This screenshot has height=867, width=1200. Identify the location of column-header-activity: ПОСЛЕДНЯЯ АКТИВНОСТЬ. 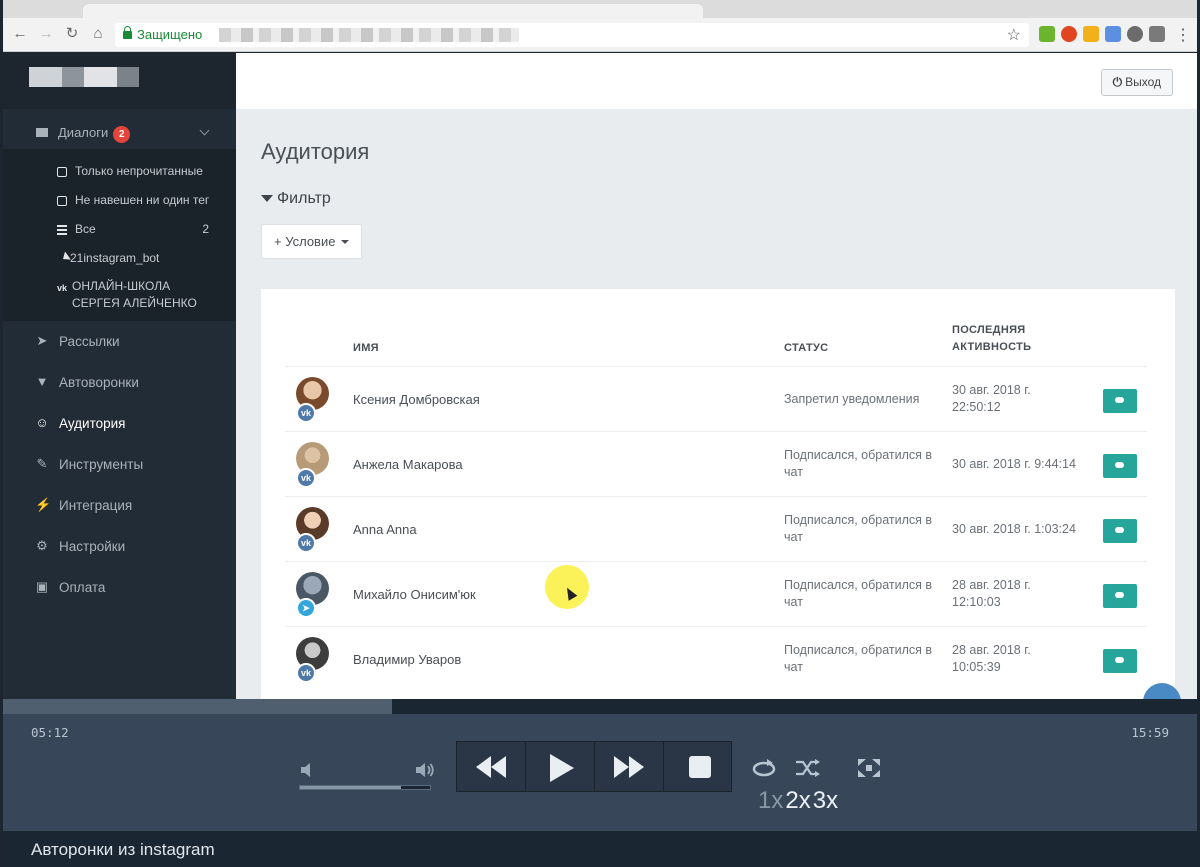
(992, 338).